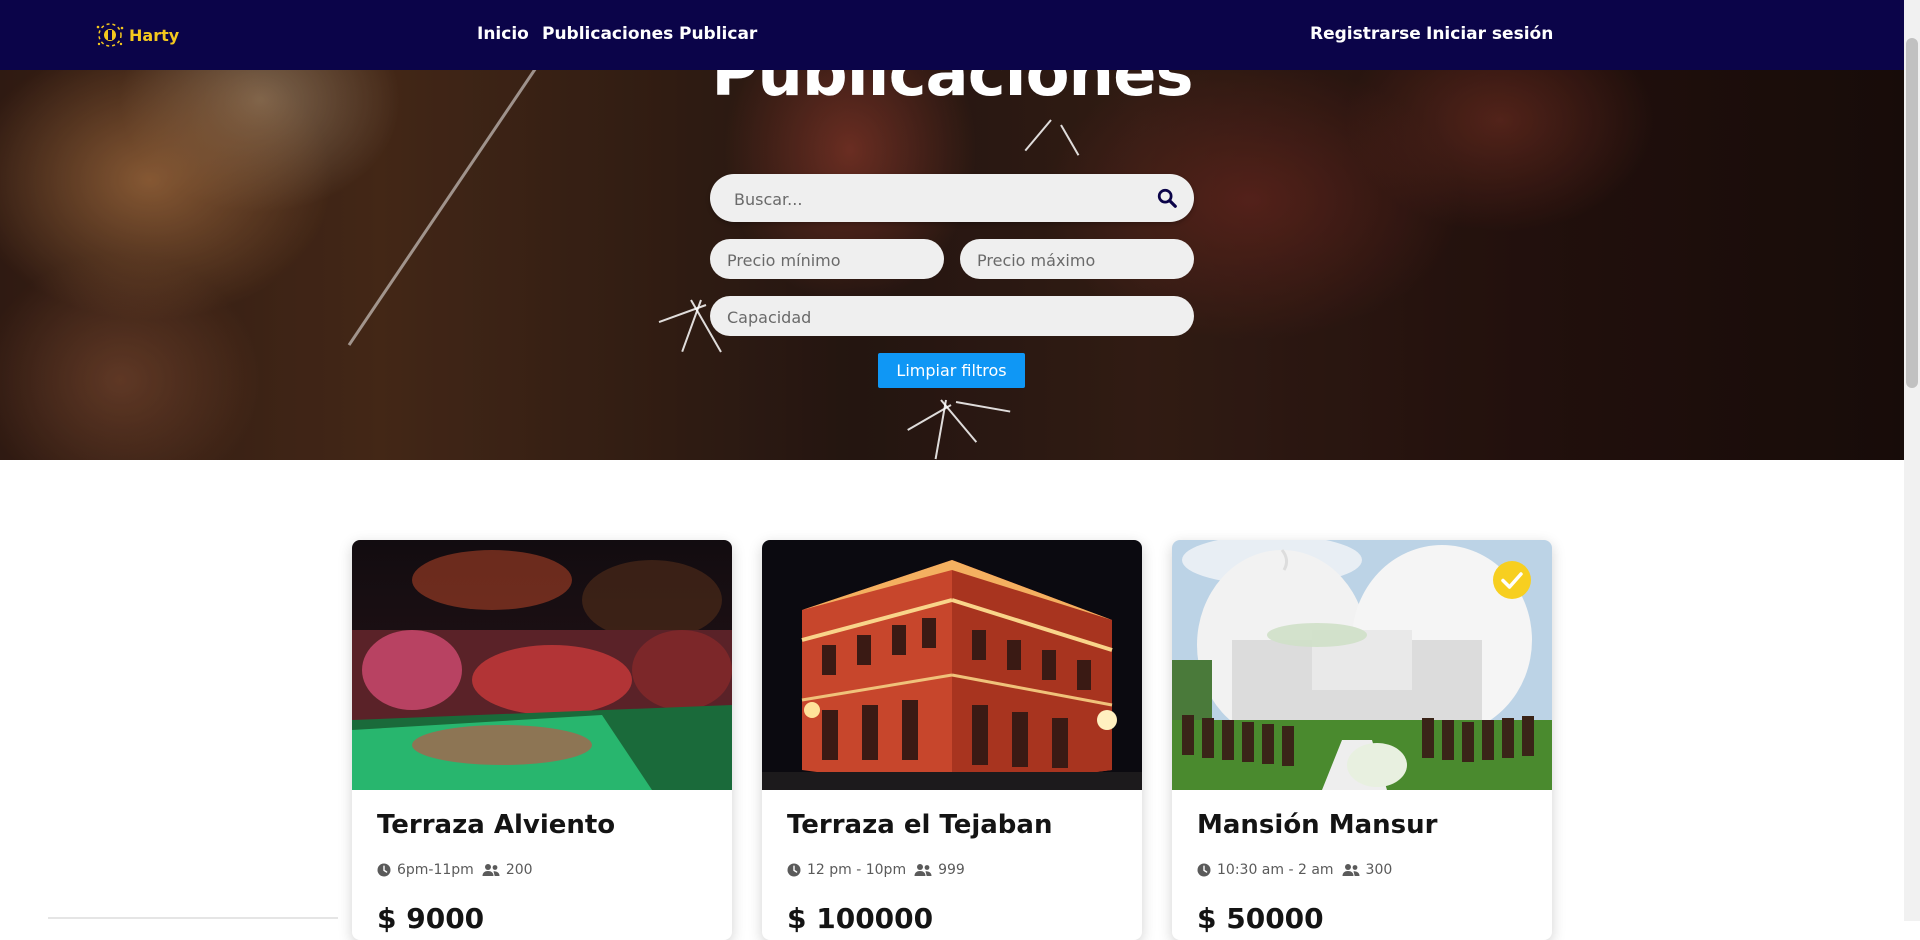 This screenshot has height=940, width=1920. I want to click on venue-hours: 12 pm - 10pm, so click(857, 870).